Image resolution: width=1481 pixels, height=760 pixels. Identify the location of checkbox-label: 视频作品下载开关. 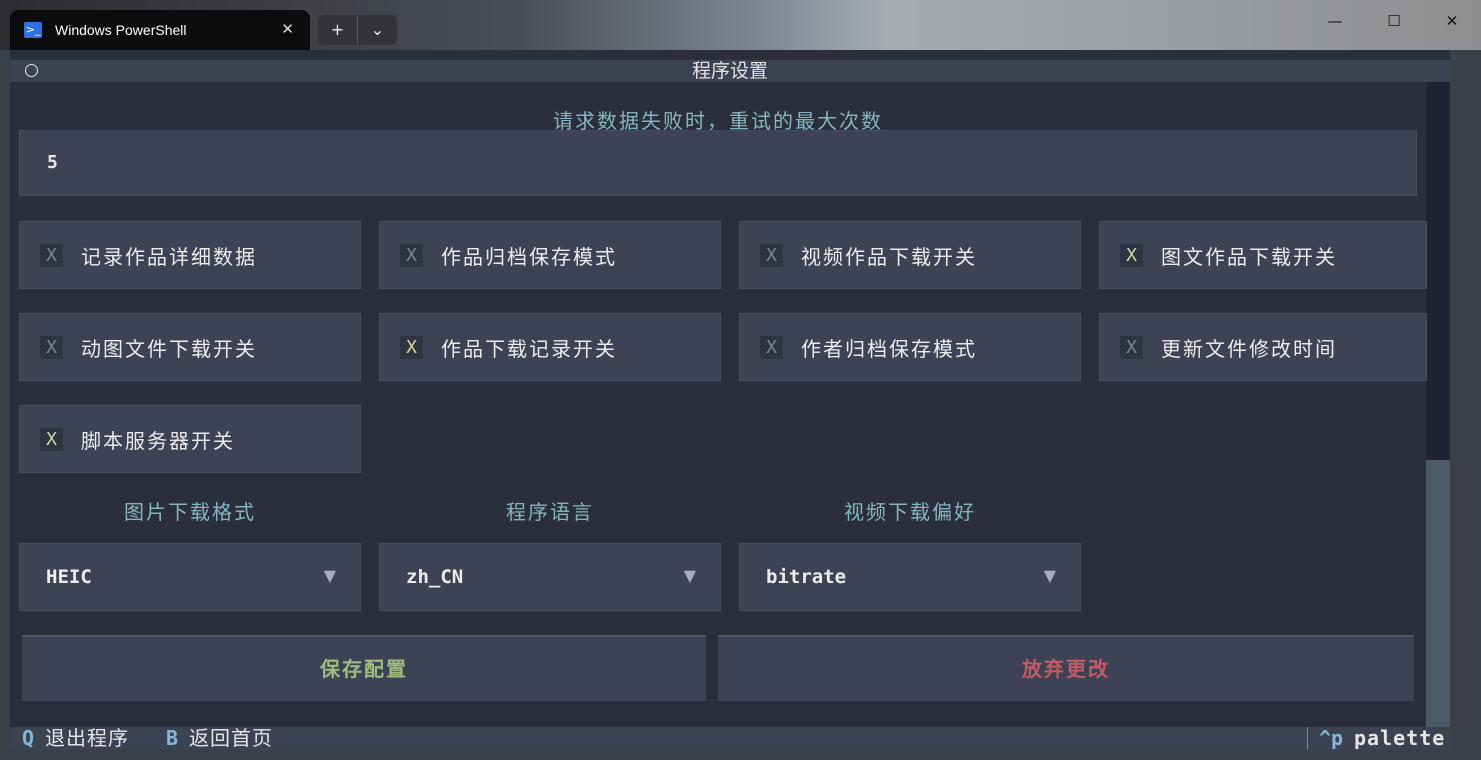
(889, 256).